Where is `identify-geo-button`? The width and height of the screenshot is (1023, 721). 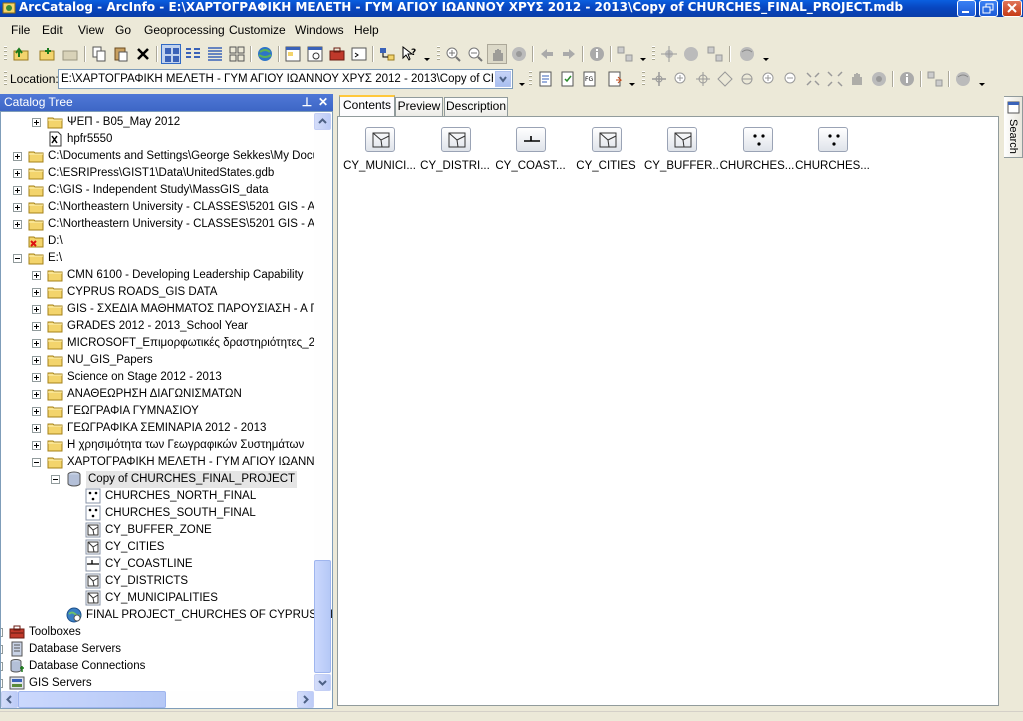 identify-geo-button is located at coordinates (907, 79).